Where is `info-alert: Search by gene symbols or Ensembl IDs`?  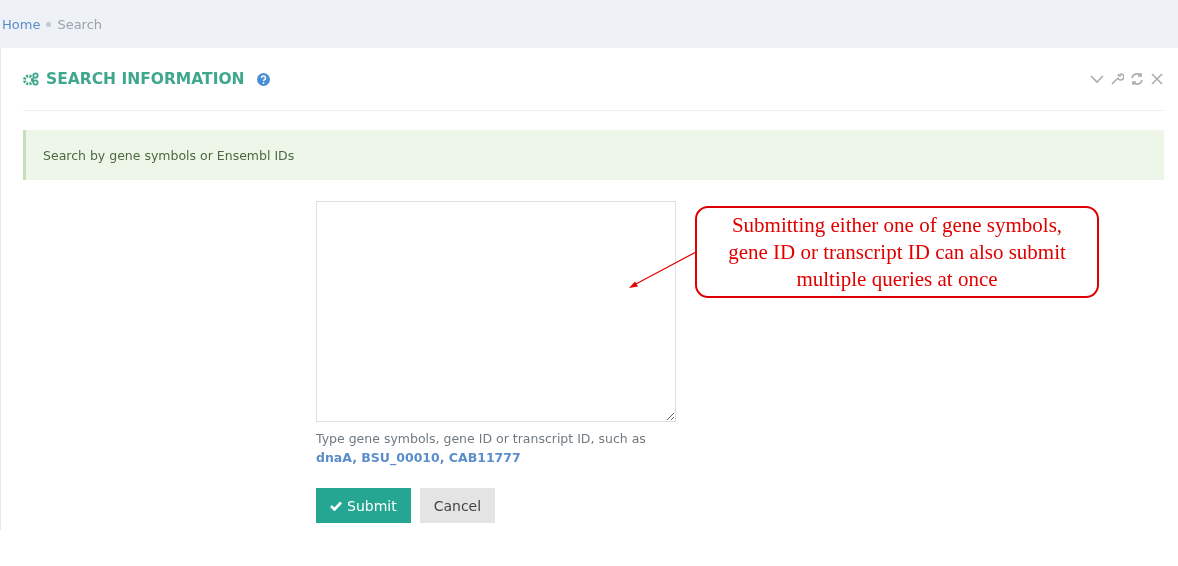
info-alert: Search by gene symbols or Ensembl IDs is located at coordinates (593, 155).